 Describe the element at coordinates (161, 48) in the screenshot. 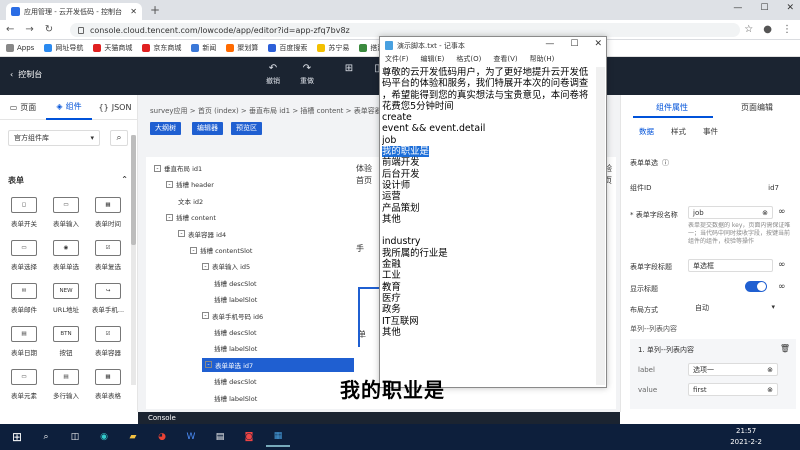

I see `bookmark-item: 京东商城` at that location.